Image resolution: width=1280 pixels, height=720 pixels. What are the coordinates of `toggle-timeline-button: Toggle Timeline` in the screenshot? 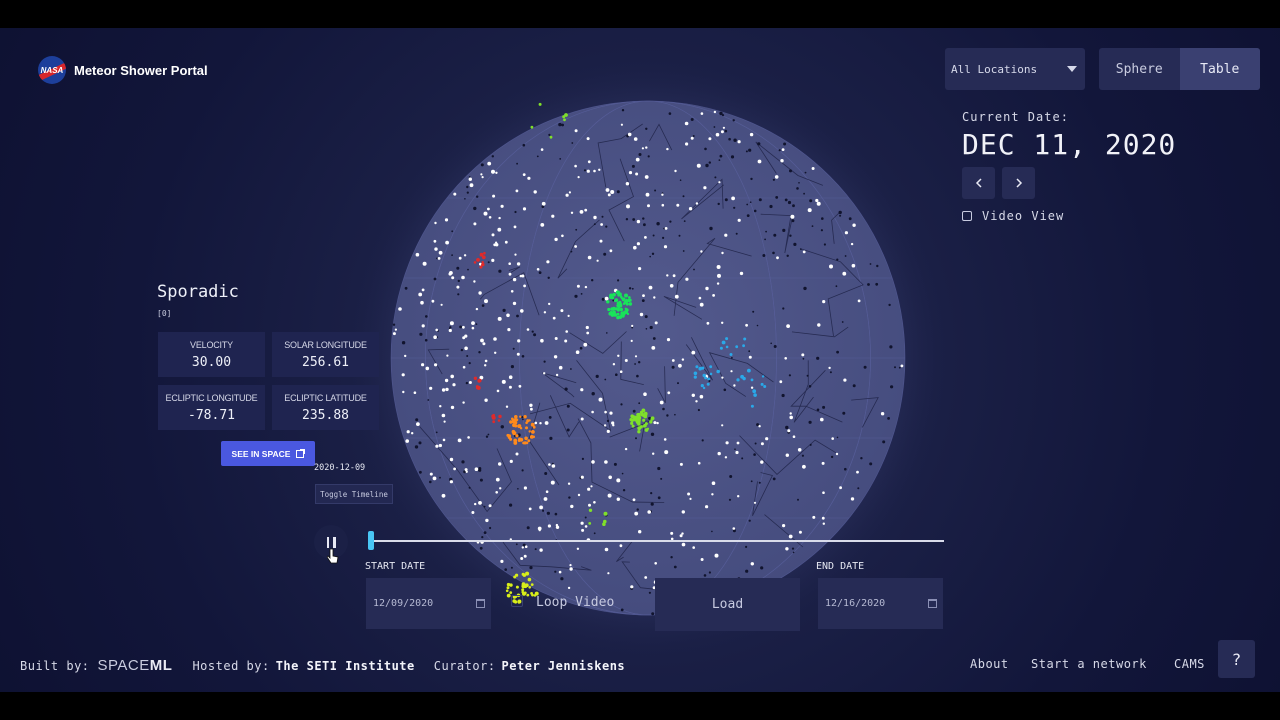 It's located at (354, 494).